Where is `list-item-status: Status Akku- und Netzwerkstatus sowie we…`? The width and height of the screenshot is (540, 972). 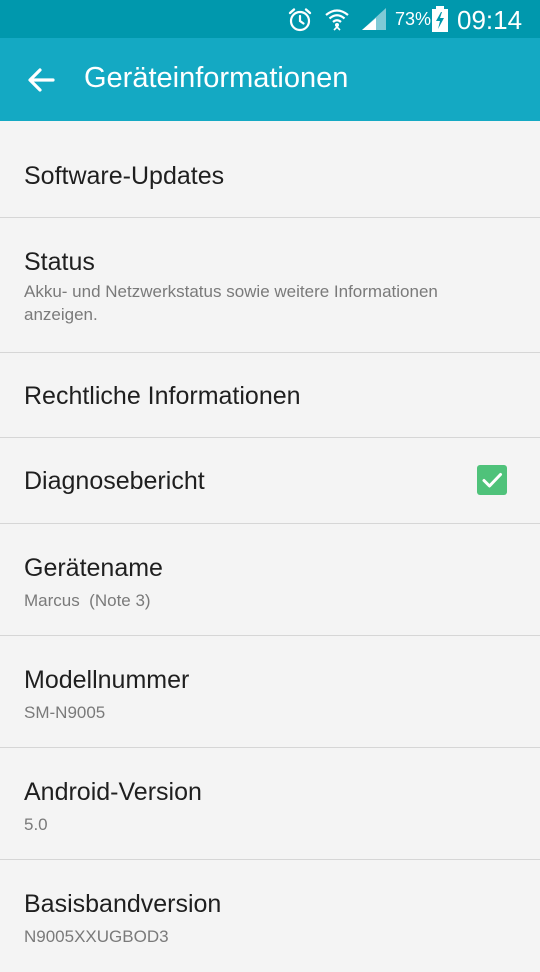 list-item-status: Status Akku- und Netzwerkstatus sowie we… is located at coordinates (270, 285).